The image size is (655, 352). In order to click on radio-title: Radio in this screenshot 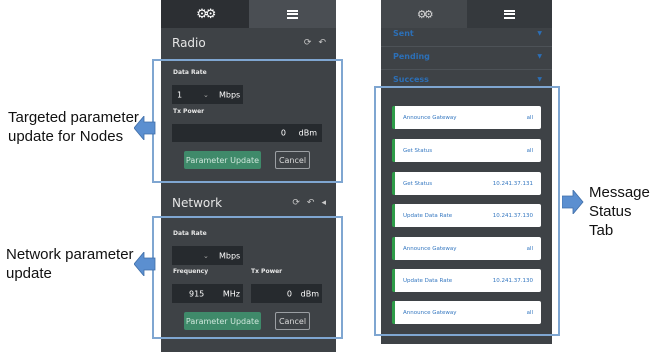, I will do `click(189, 43)`.